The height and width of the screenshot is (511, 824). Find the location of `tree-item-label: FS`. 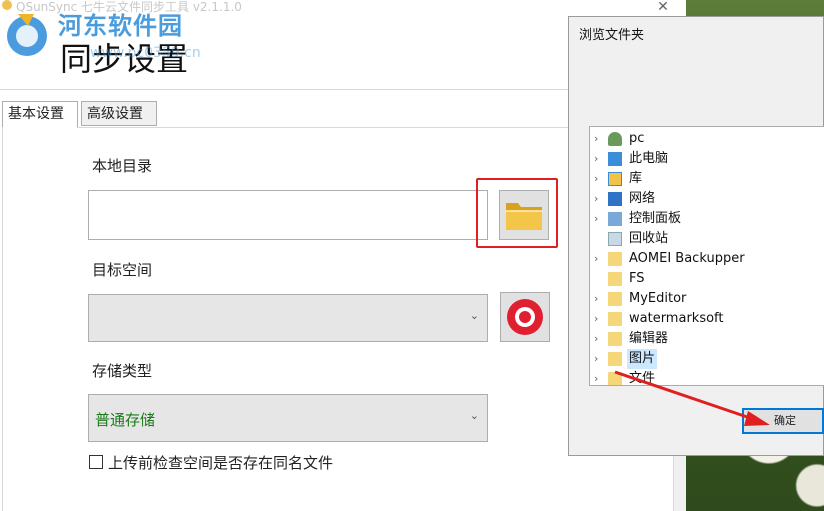

tree-item-label: FS is located at coordinates (637, 278).